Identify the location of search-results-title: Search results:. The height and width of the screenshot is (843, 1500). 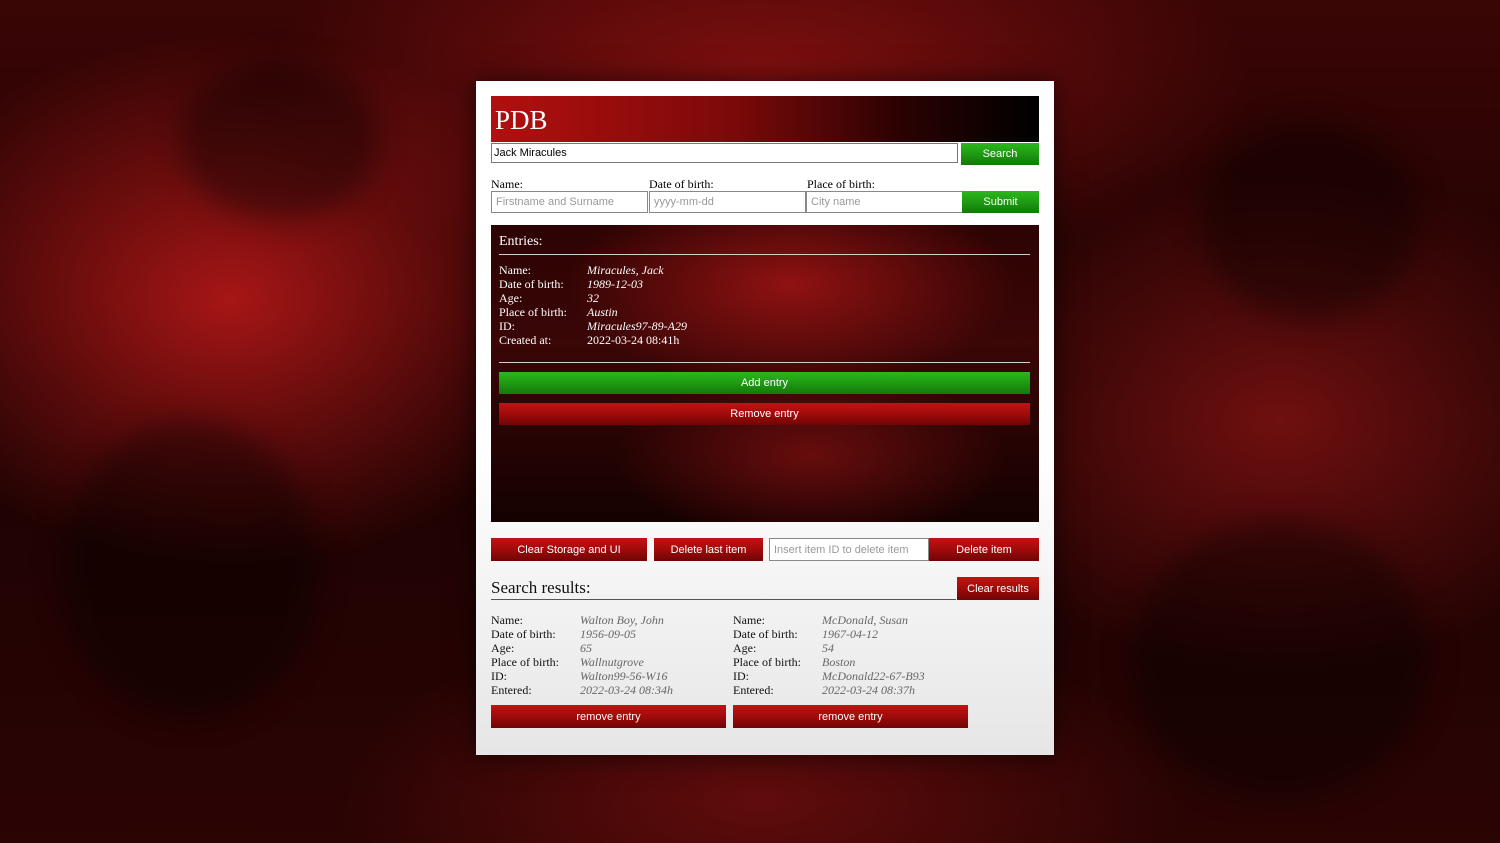
(541, 587).